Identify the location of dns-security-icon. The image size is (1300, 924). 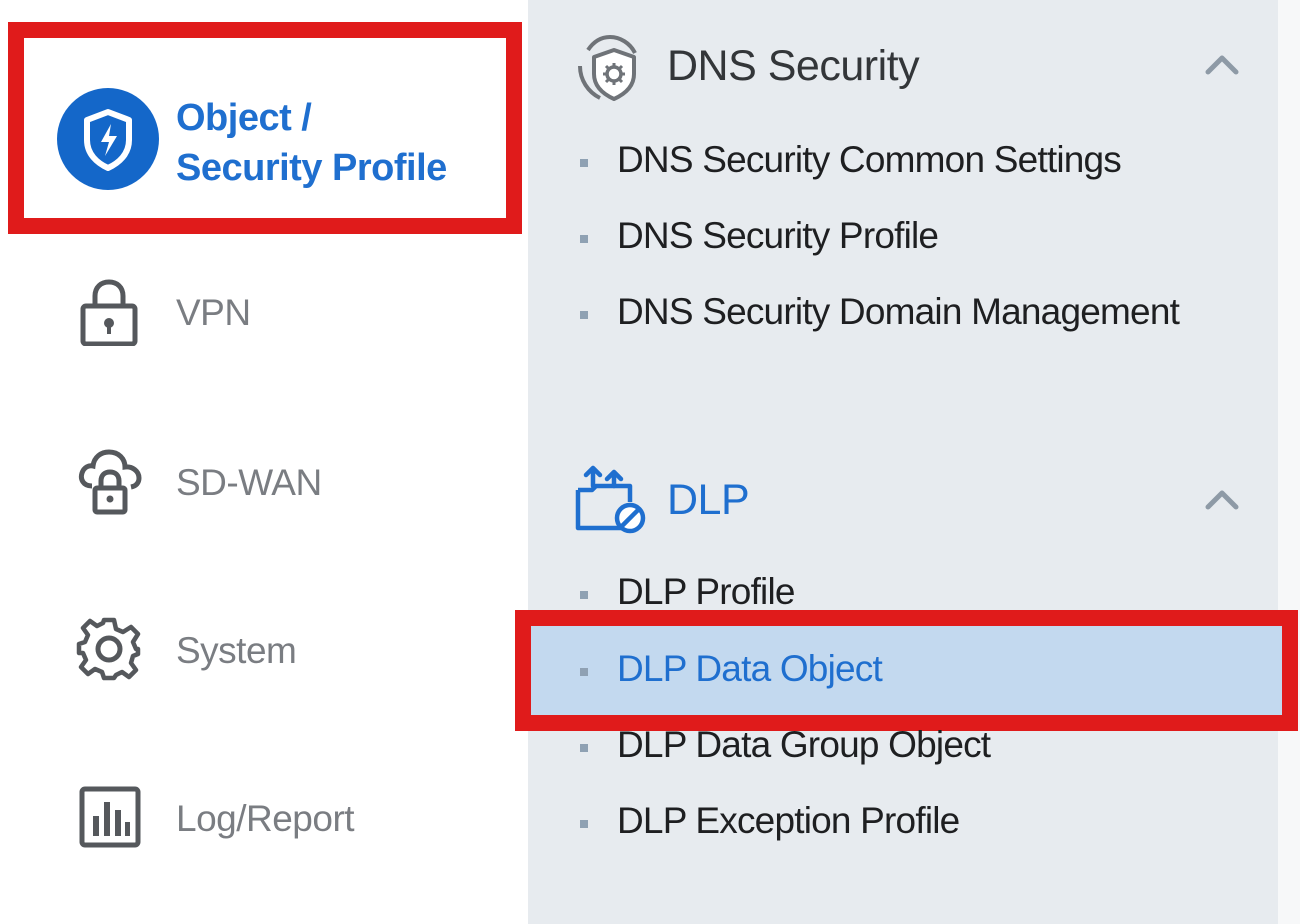
(608, 70).